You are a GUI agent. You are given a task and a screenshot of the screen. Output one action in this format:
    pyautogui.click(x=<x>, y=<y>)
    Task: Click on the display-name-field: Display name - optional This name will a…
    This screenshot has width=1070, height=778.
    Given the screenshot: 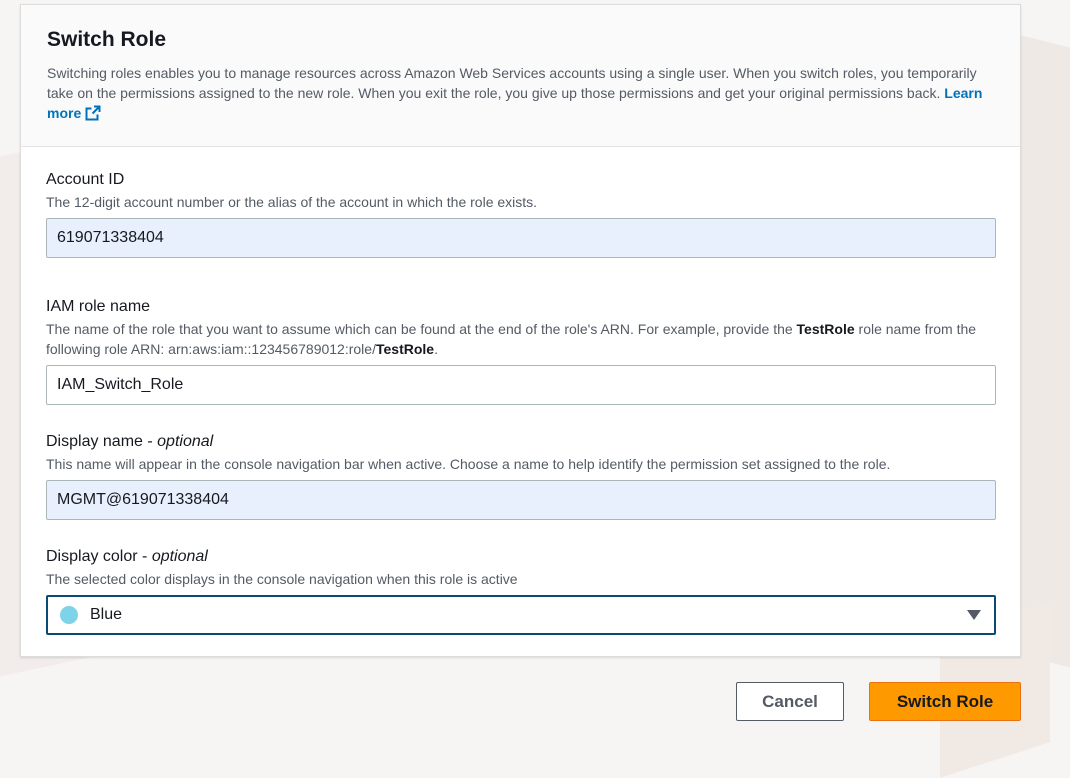 What is the action you would take?
    pyautogui.click(x=521, y=475)
    